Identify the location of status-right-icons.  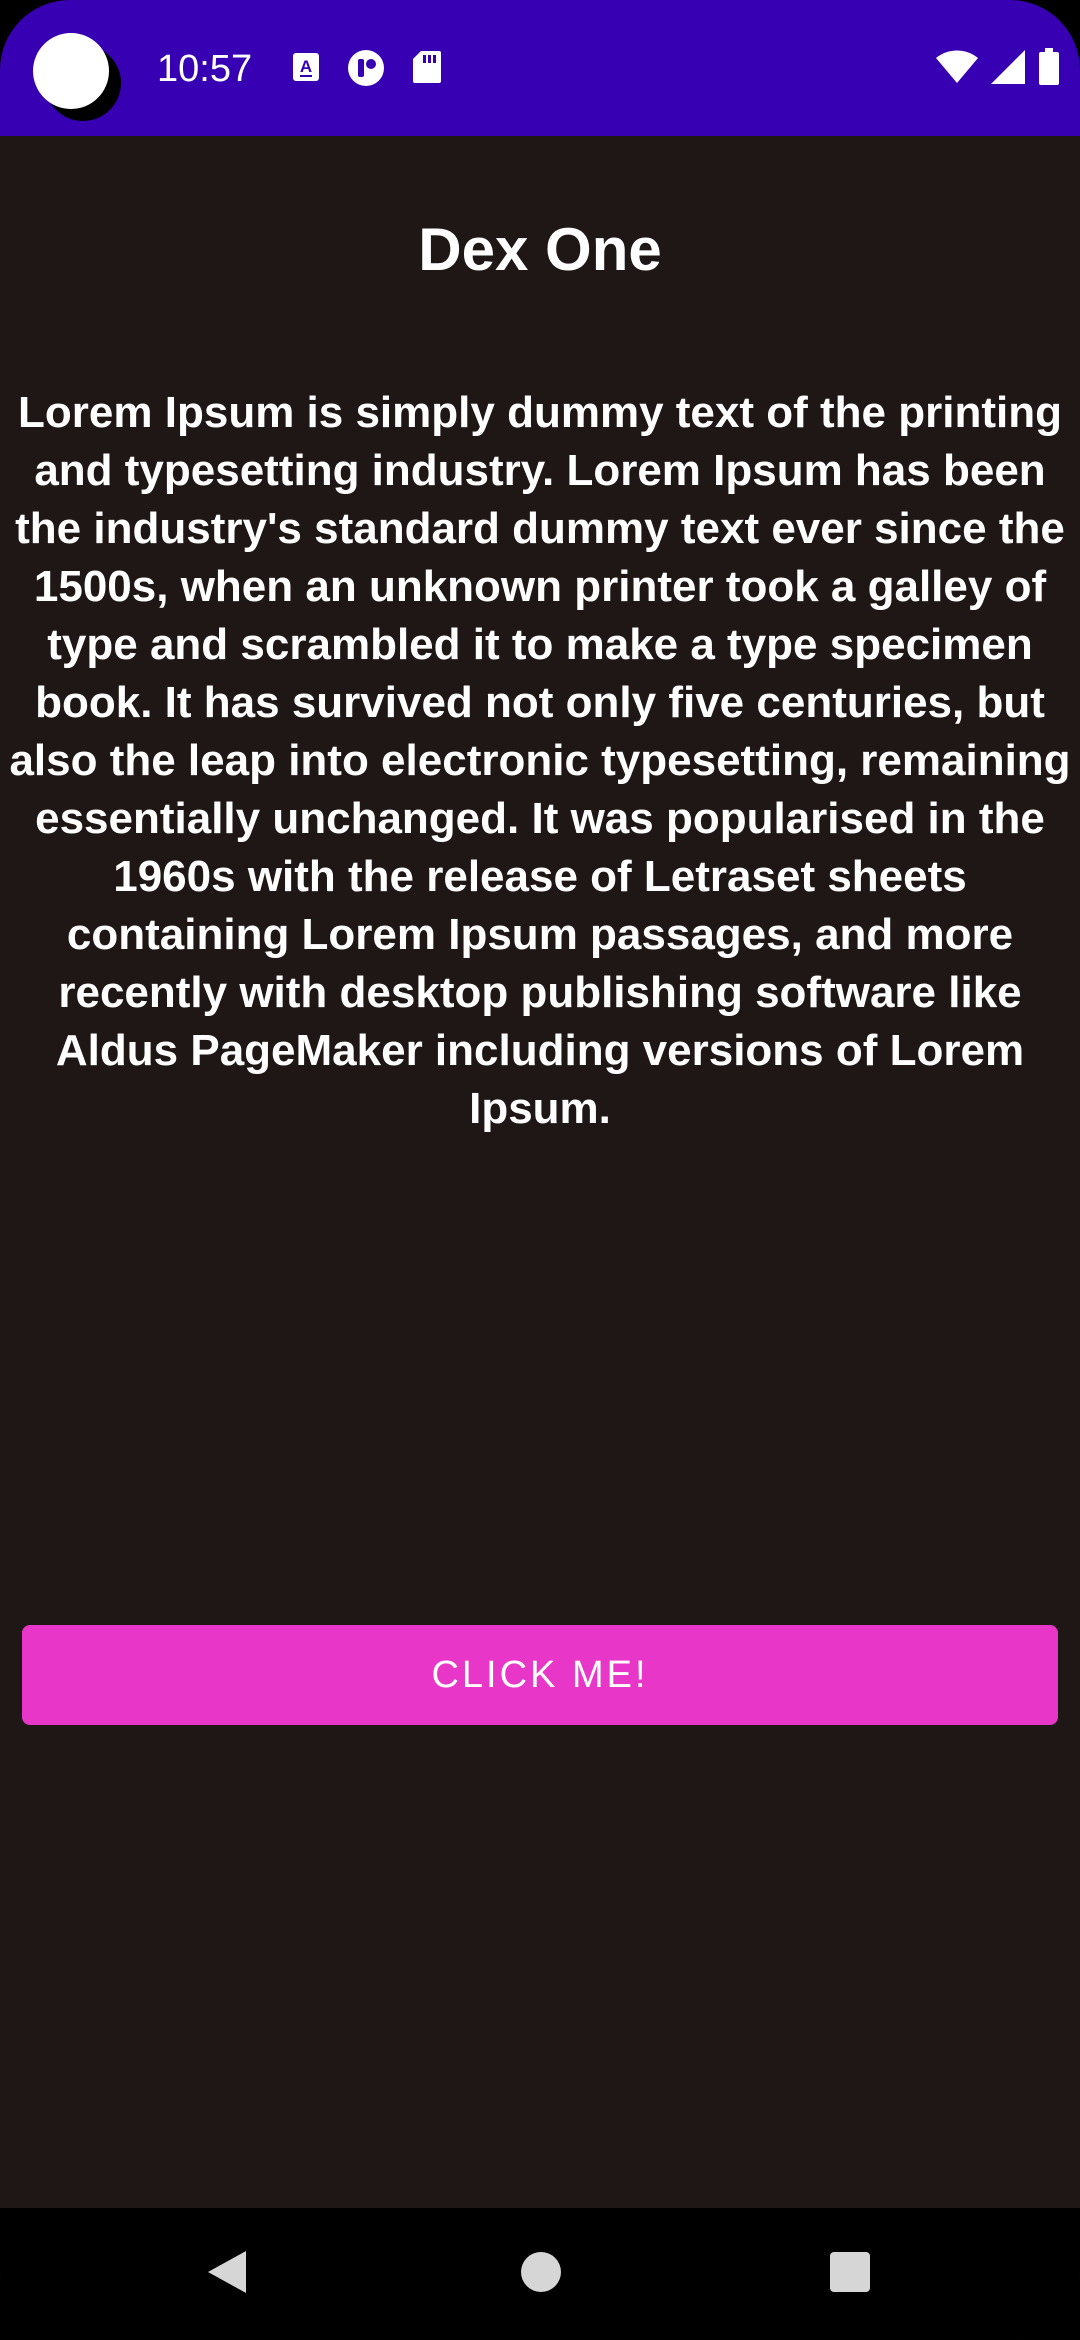
(998, 69).